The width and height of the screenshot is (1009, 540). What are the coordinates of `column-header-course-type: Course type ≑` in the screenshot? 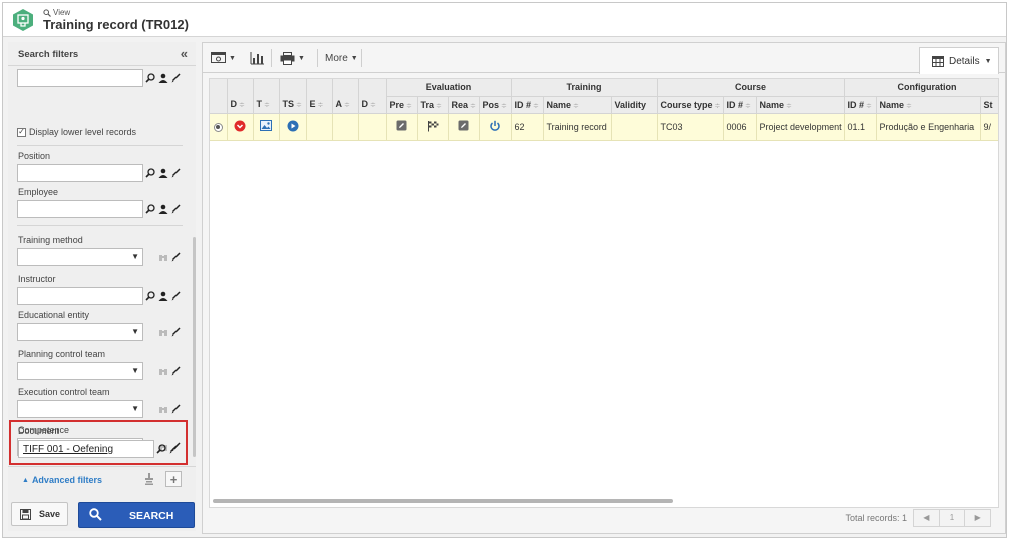 It's located at (690, 105).